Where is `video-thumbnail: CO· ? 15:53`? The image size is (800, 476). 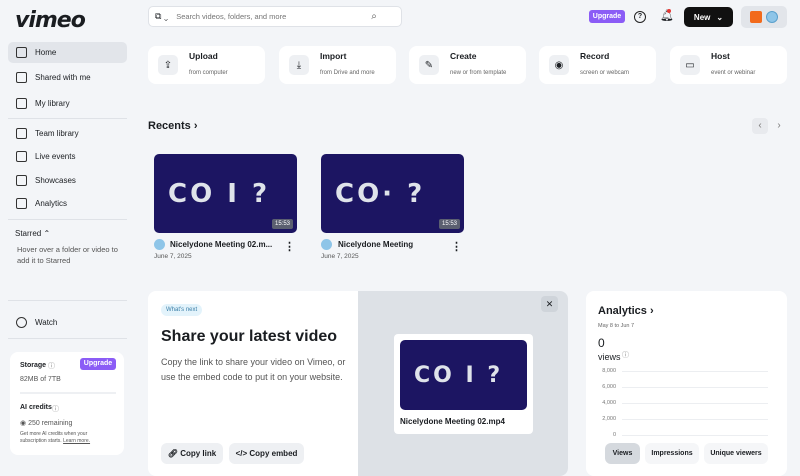
video-thumbnail: CO· ? 15:53 is located at coordinates (392, 193).